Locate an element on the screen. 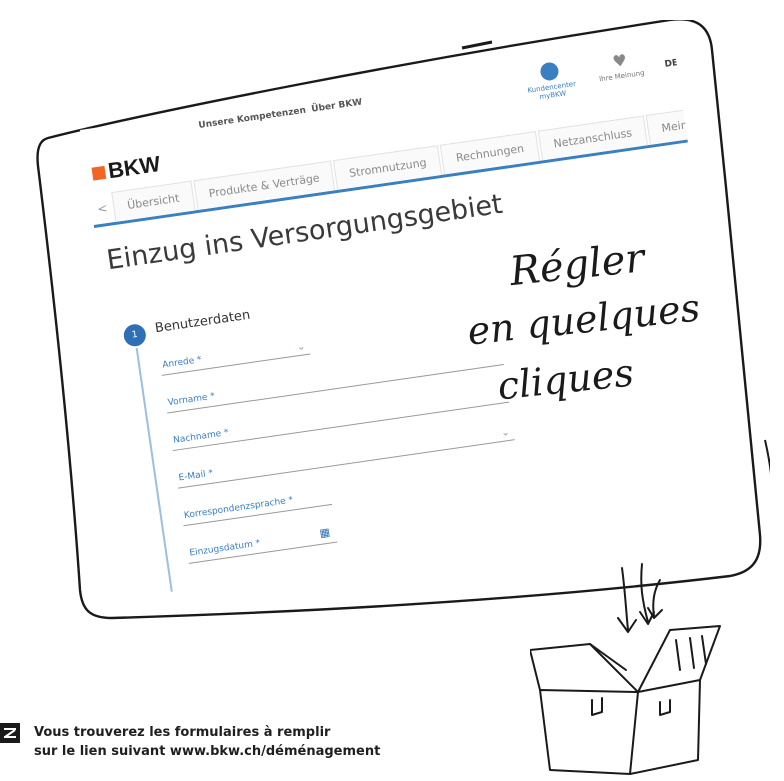  handwriting-line-3: cliques is located at coordinates (565, 379).